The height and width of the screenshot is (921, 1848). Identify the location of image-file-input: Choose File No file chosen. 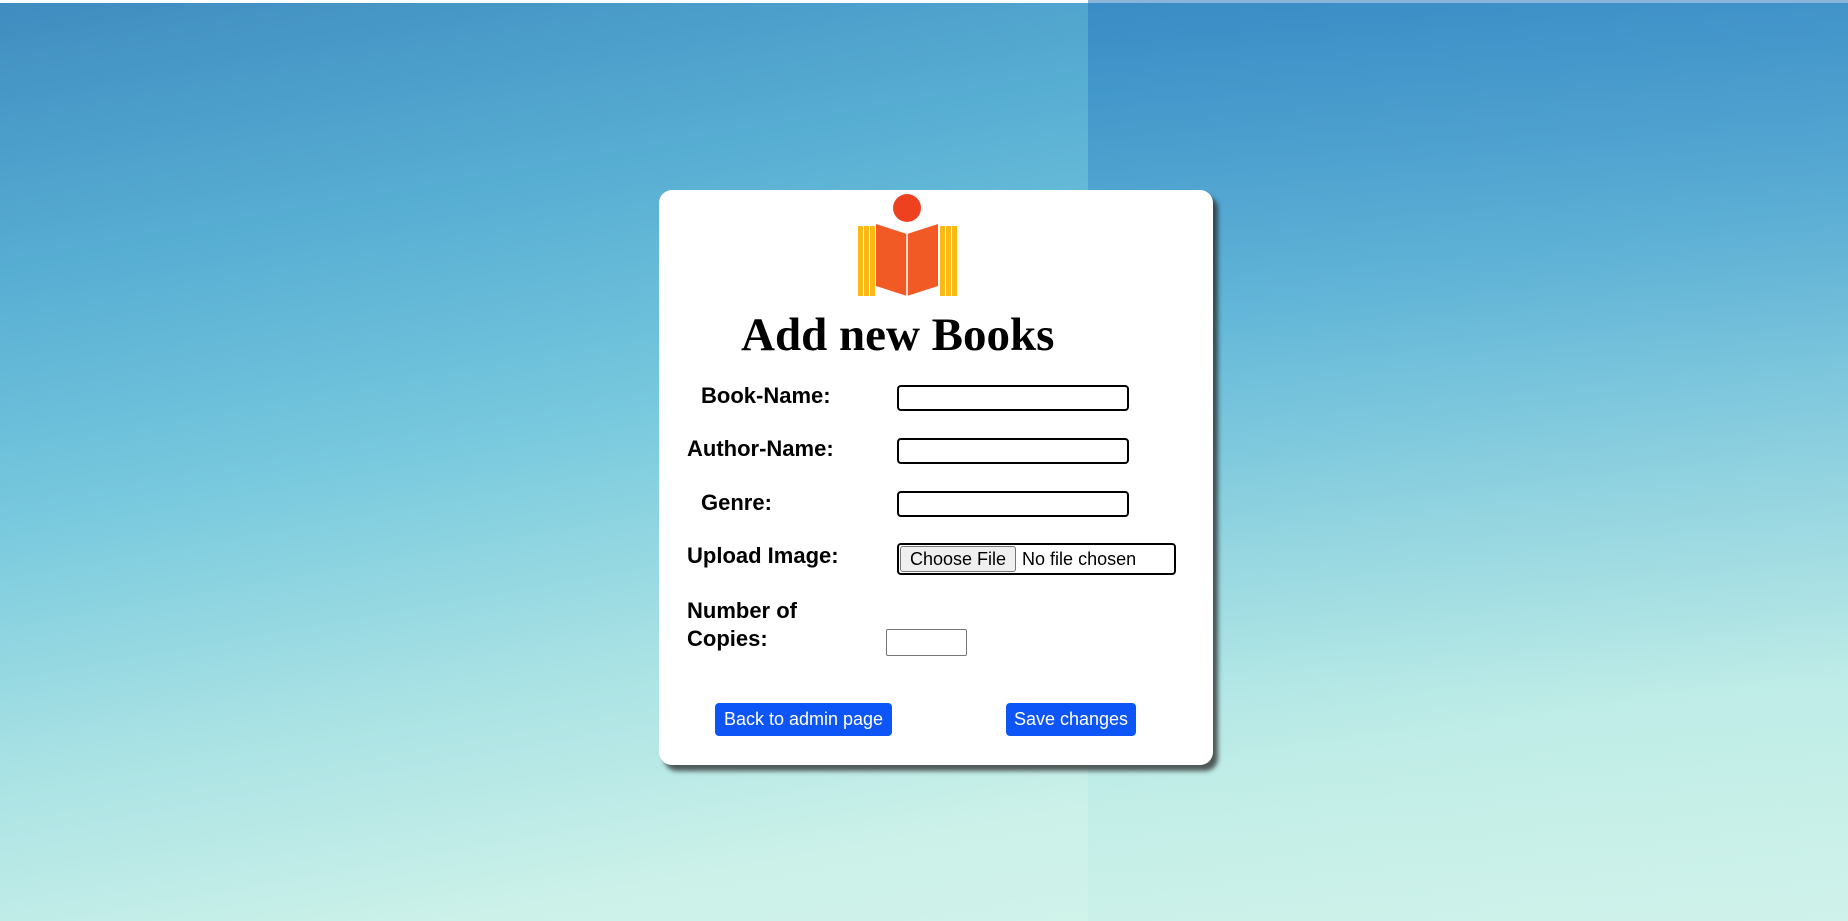
(1036, 559).